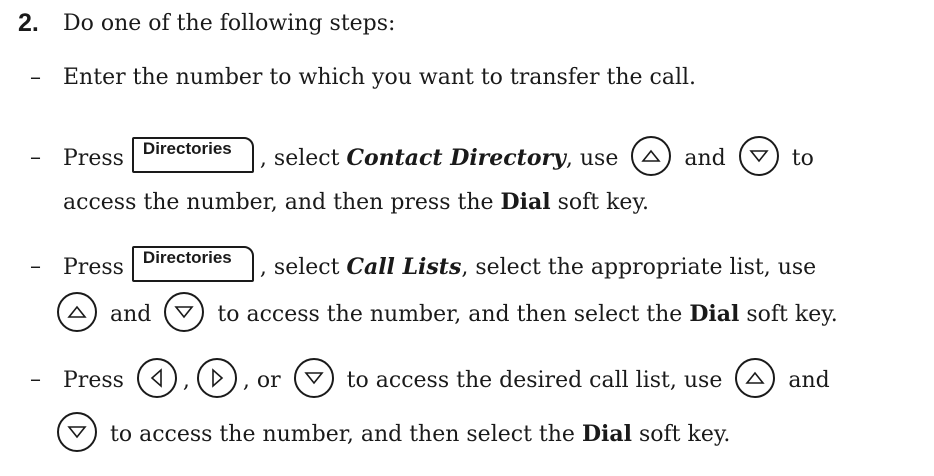 The image size is (934, 476). Describe the element at coordinates (229, 23) in the screenshot. I see `step-intro: Do one of the following steps:` at that location.